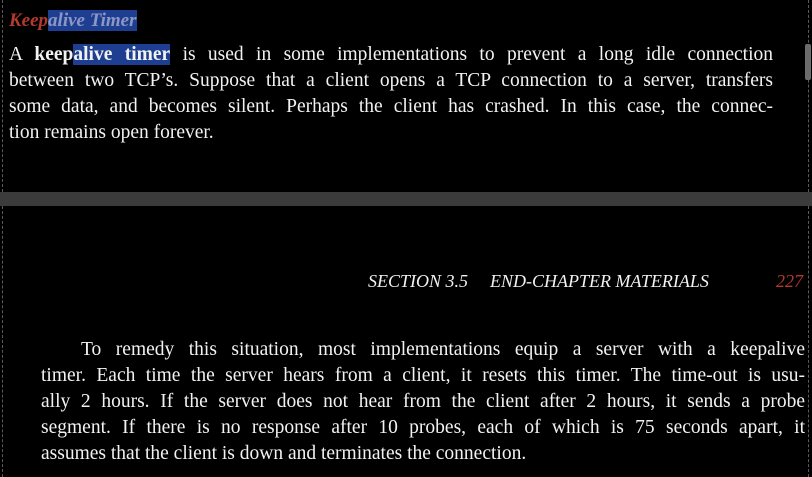  I want to click on header-title: END-CHAPTER MATERIALS, so click(599, 281).